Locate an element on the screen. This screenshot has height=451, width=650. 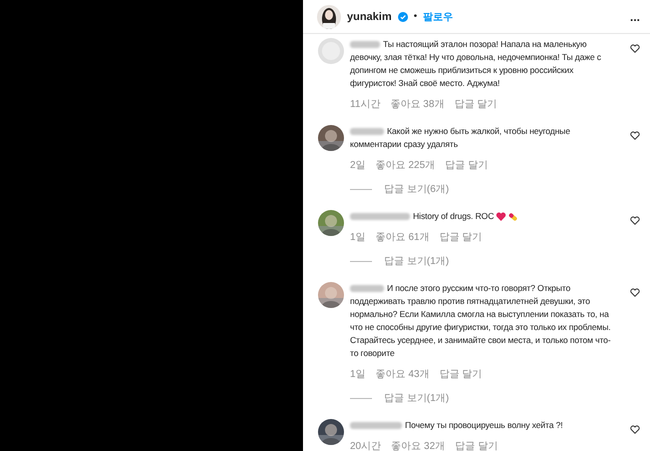
likes-count: 좋아요 225개 is located at coordinates (406, 165).